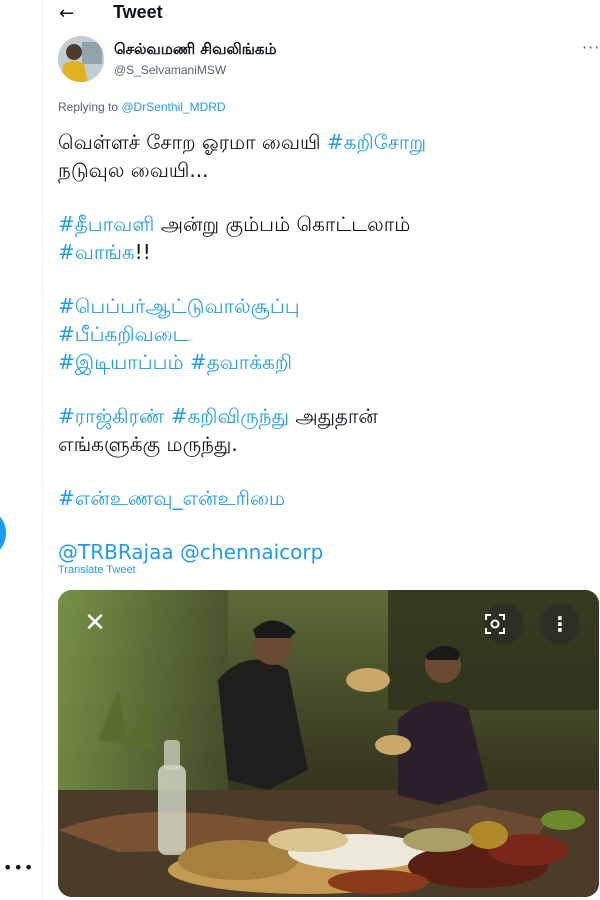 The width and height of the screenshot is (600, 900). What do you see at coordinates (318, 334) in the screenshot?
I see `tweet-line: #பீப்கறிவடை` at bounding box center [318, 334].